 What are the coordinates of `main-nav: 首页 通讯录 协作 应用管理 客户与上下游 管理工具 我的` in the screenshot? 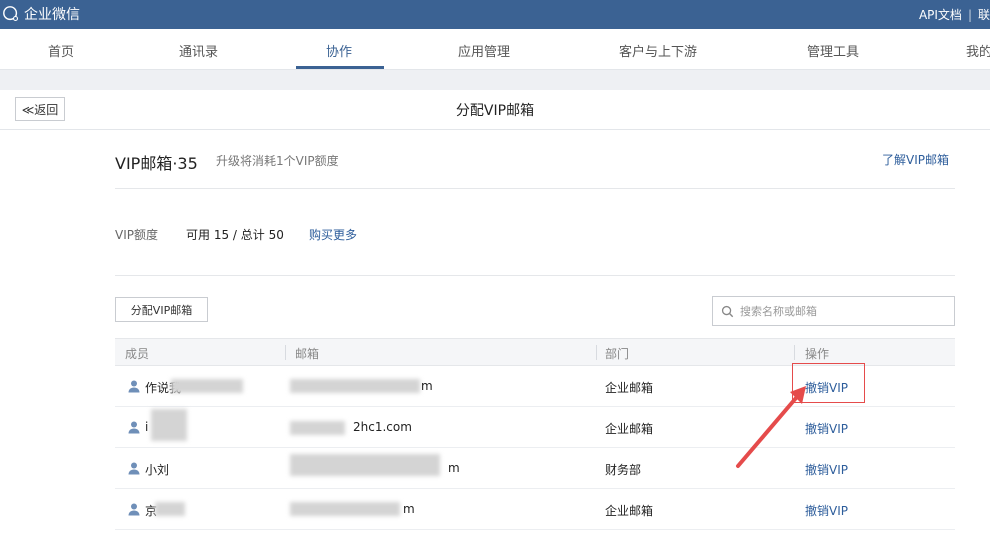 It's located at (495, 49).